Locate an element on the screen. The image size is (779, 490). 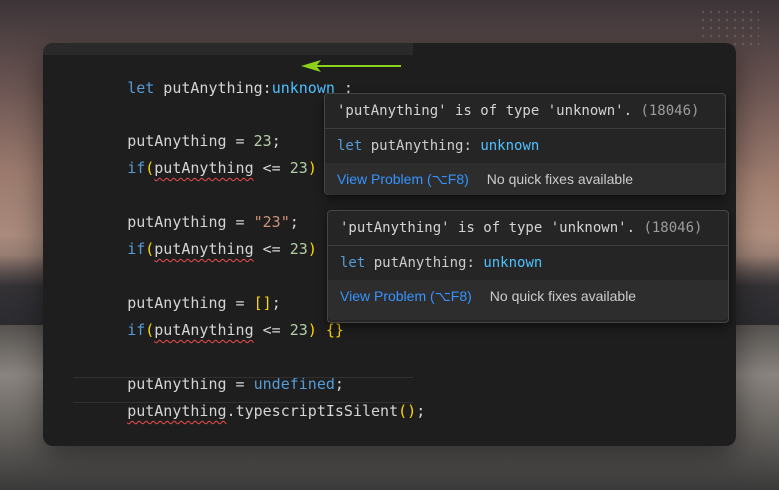
code-line-assign-undefined: putAnything = undefined; is located at coordinates (208, 372).